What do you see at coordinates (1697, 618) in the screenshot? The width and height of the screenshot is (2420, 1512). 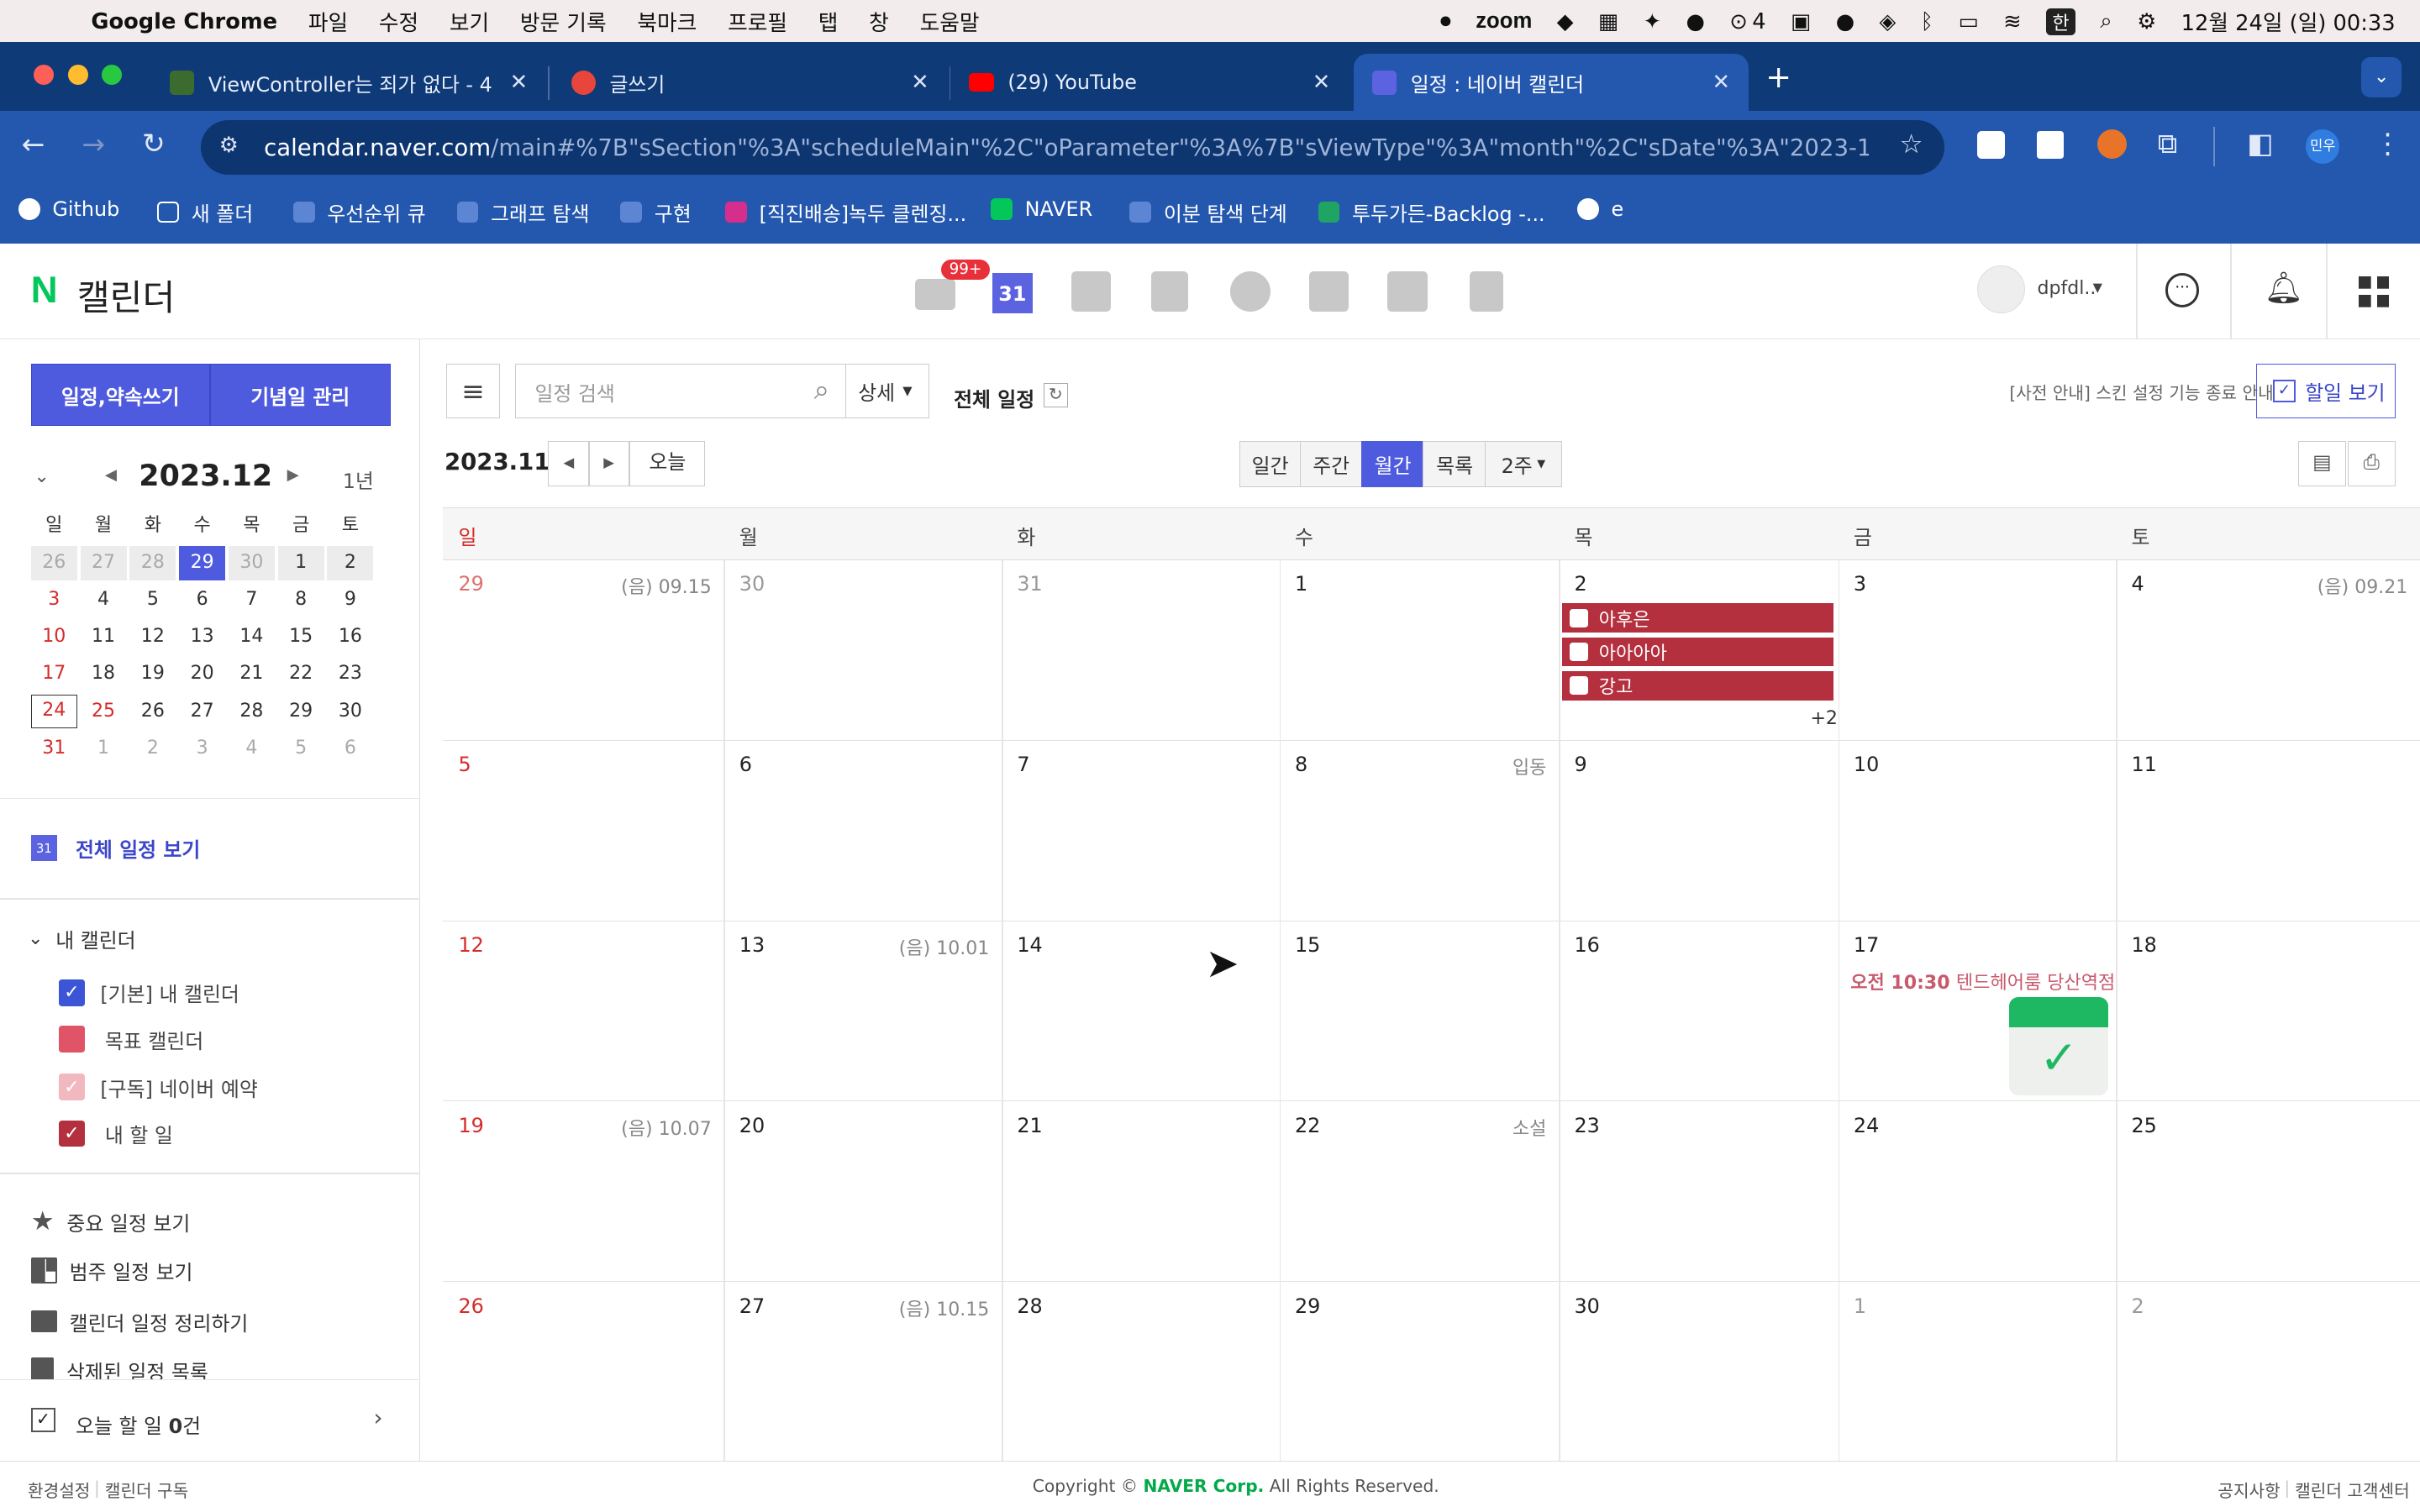 I see `todo-event: 아후은` at bounding box center [1697, 618].